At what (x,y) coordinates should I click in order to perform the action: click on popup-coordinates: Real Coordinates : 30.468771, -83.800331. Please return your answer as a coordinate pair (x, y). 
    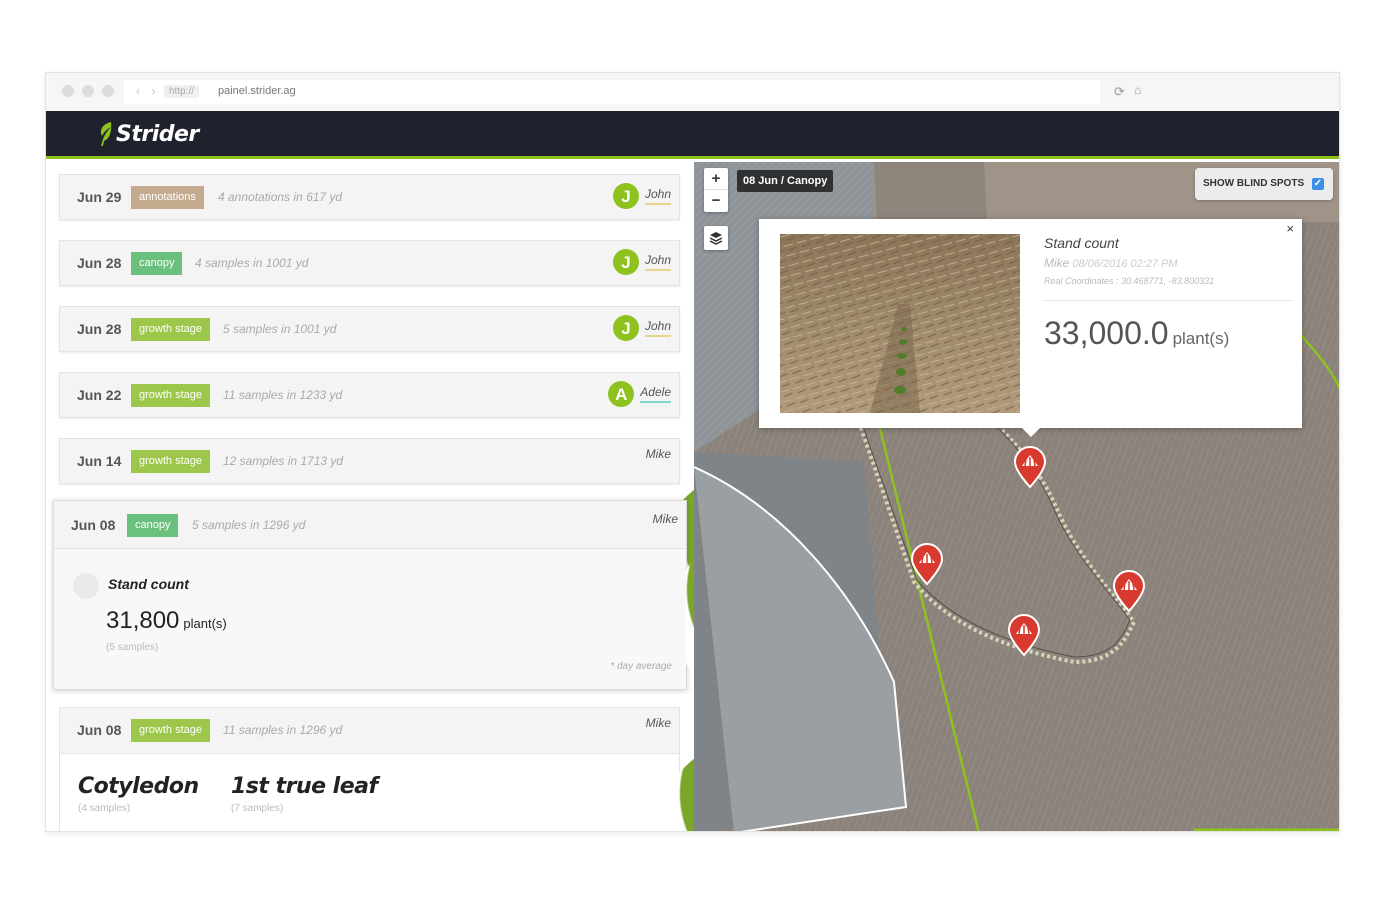
    Looking at the image, I should click on (1129, 281).